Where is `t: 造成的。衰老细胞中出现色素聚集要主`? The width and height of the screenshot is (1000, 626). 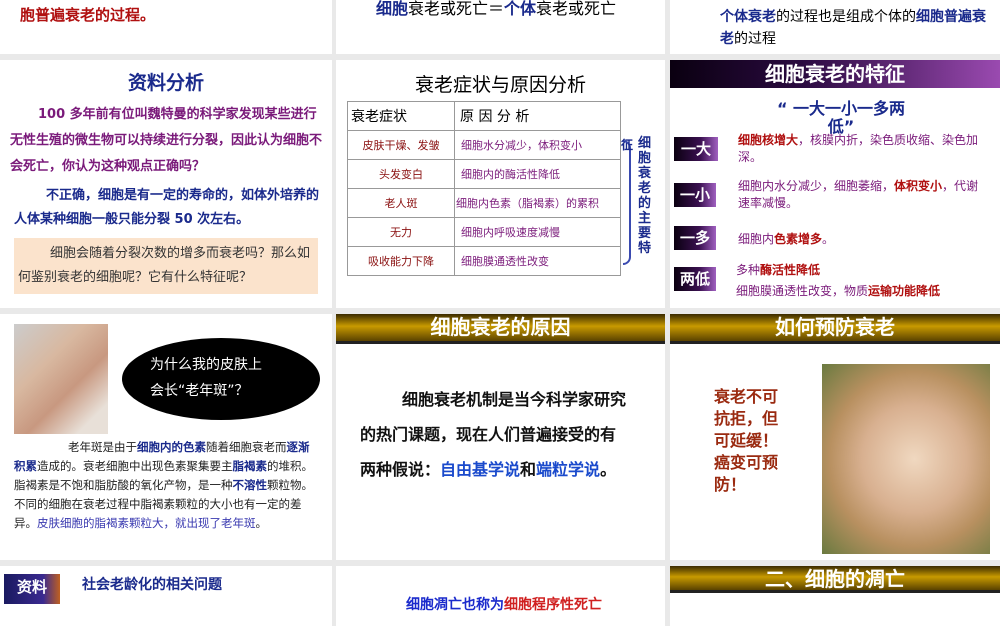
t: 造成的。衰老细胞中出现色素聚集要主 is located at coordinates (135, 466).